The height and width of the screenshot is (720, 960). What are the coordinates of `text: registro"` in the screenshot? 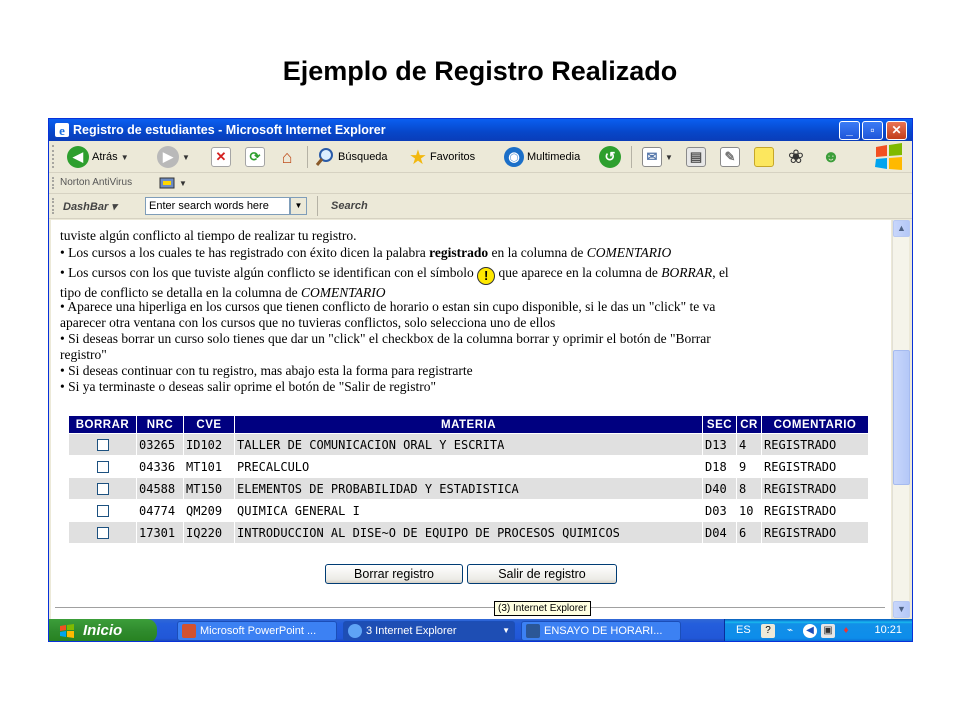 It's located at (83, 354).